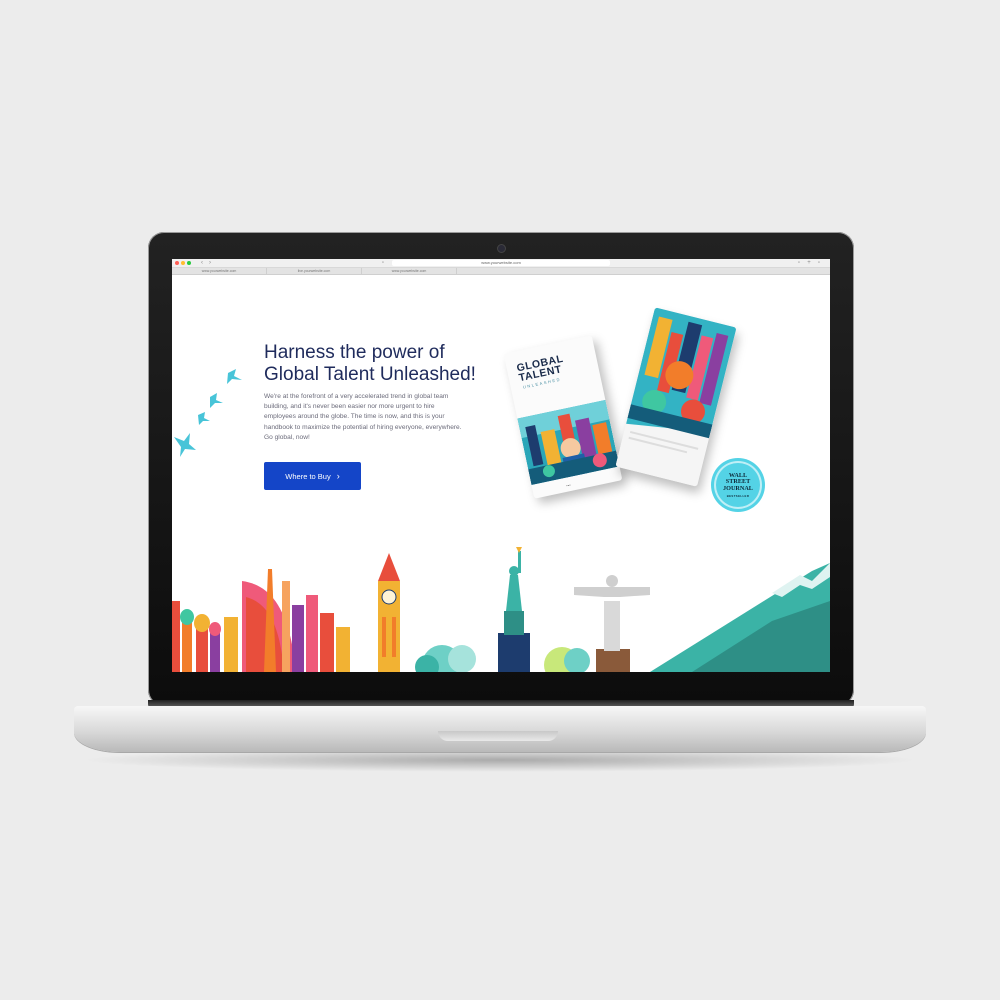  What do you see at coordinates (738, 482) in the screenshot?
I see `badge-title: WALL STREET JOURNAL` at bounding box center [738, 482].